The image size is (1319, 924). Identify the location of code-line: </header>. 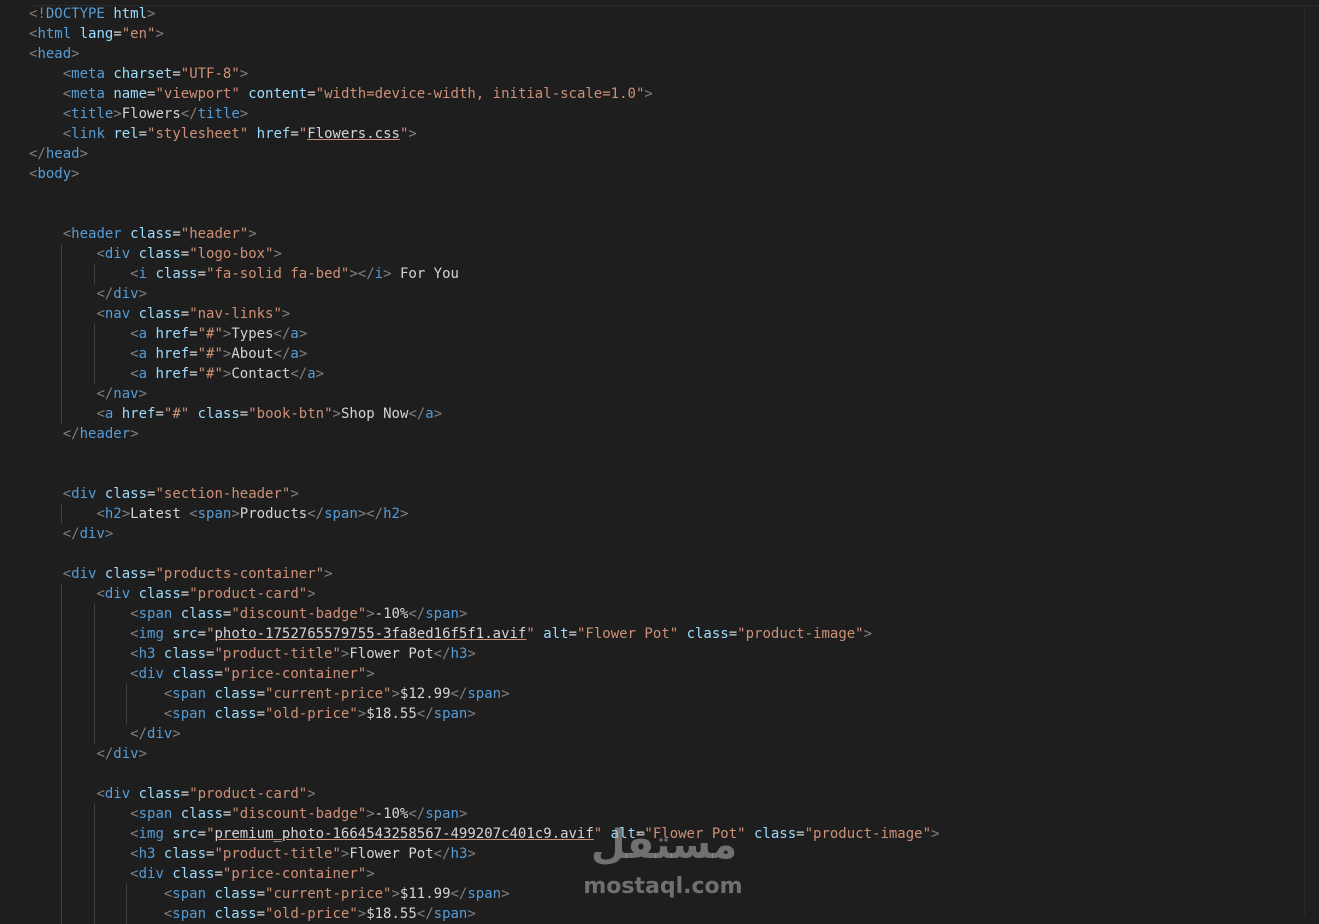
(84, 434).